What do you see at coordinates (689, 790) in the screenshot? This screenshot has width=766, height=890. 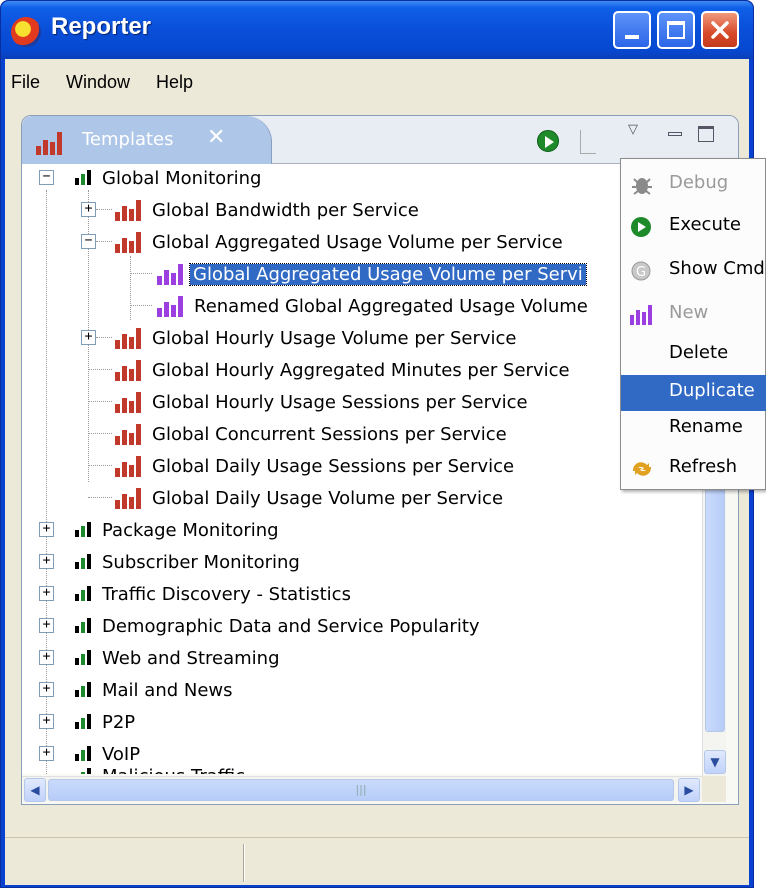 I see `scroll-right-icon: ▶` at bounding box center [689, 790].